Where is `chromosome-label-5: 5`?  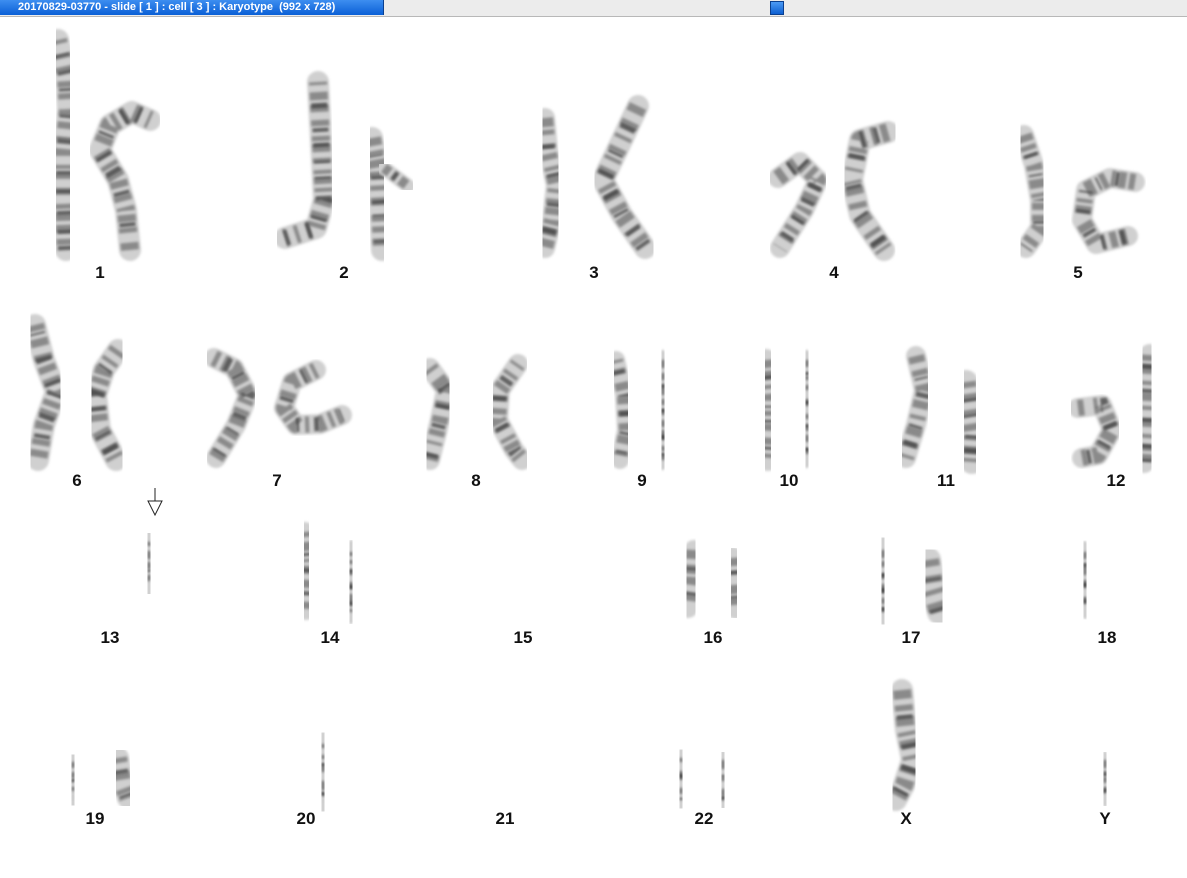
chromosome-label-5: 5 is located at coordinates (1077, 272).